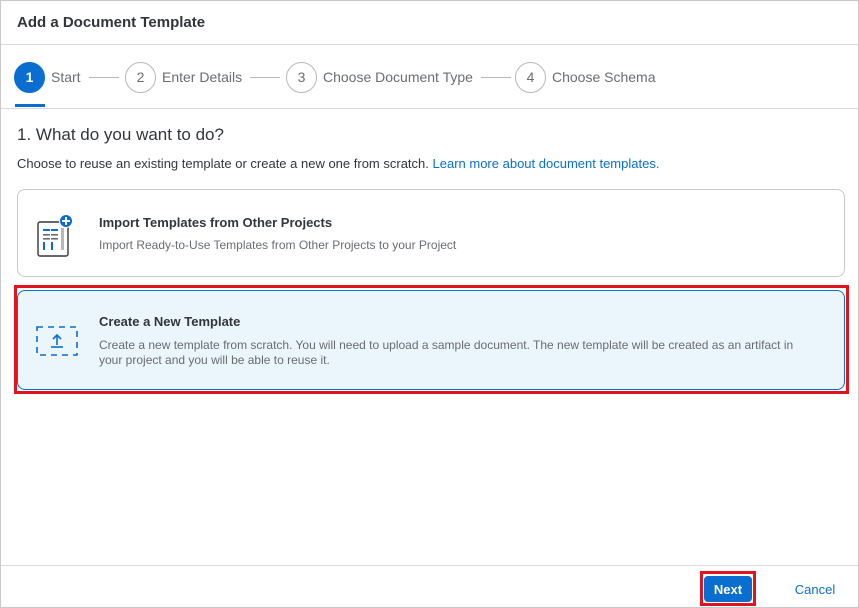 The width and height of the screenshot is (859, 608). Describe the element at coordinates (140, 77) in the screenshot. I see `step-number: 2` at that location.